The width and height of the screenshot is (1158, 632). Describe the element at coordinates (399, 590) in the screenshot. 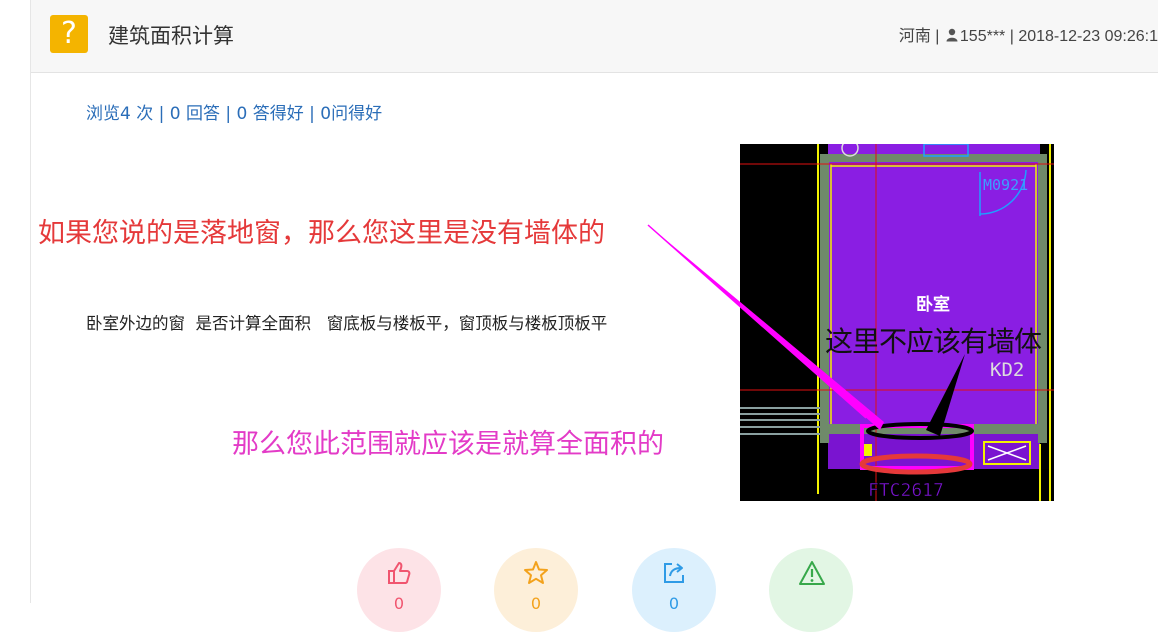

I see `like-button: 0` at that location.